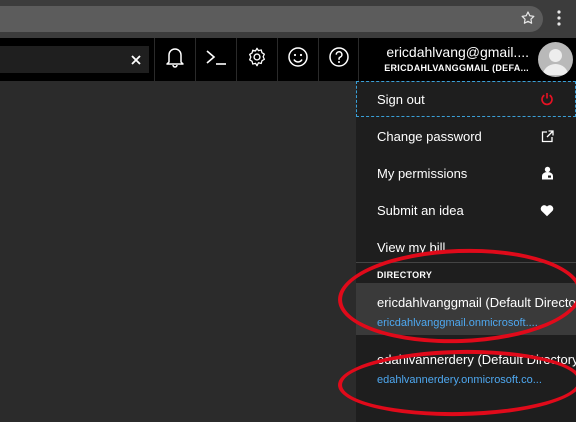 The image size is (576, 422). I want to click on settings-button, so click(256, 59).